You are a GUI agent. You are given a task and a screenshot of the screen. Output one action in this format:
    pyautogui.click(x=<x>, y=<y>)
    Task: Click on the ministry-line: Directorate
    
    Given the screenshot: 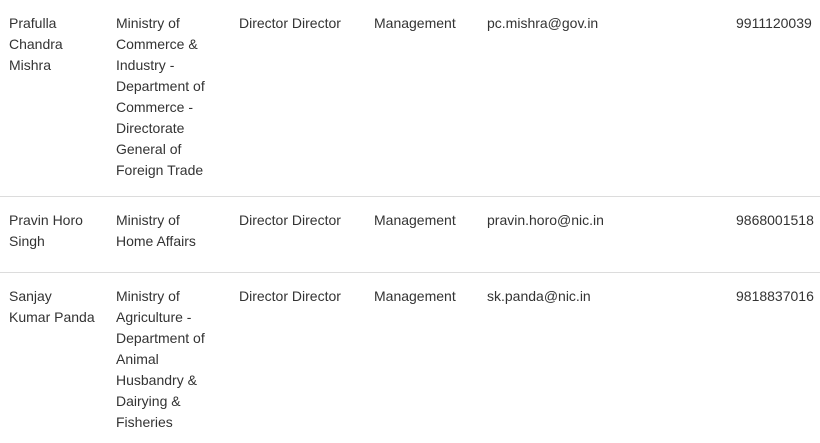 What is the action you would take?
    pyautogui.click(x=150, y=128)
    